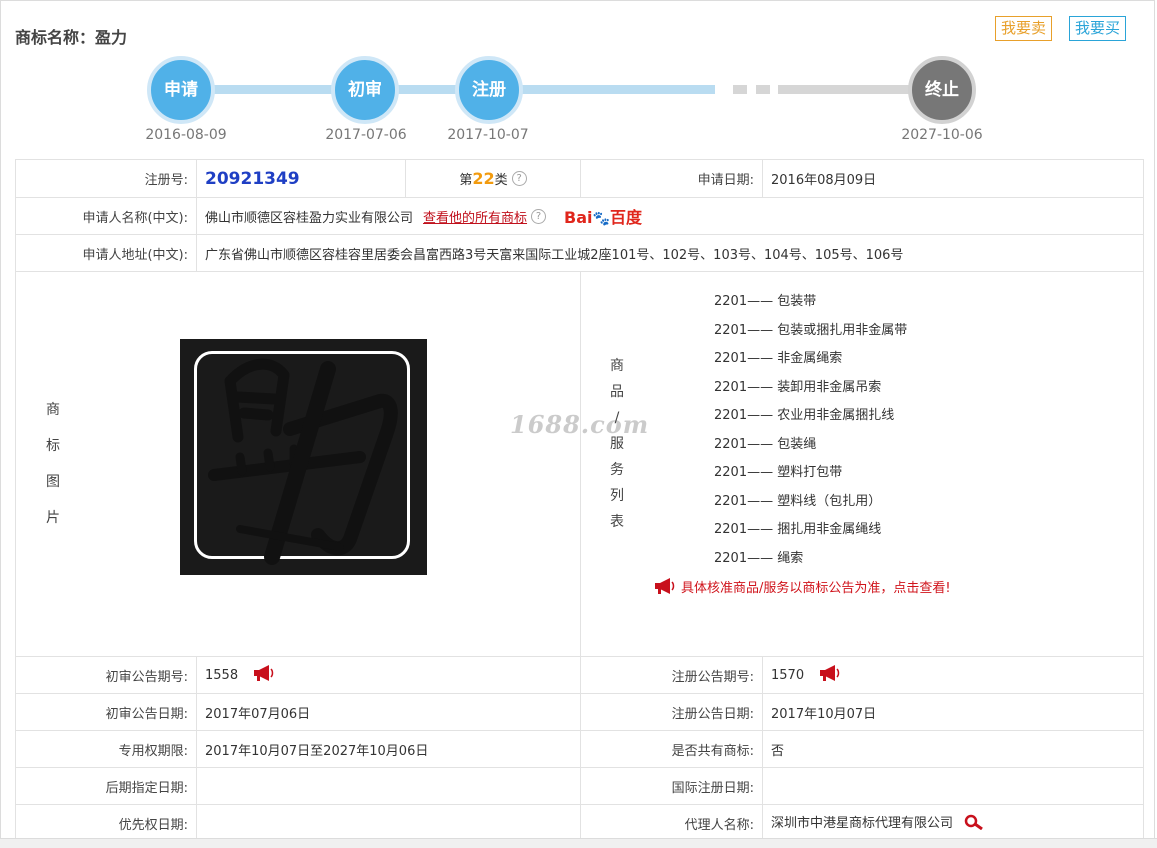 Image resolution: width=1157 pixels, height=848 pixels. Describe the element at coordinates (53, 446) in the screenshot. I see `image-label-char: 标` at that location.